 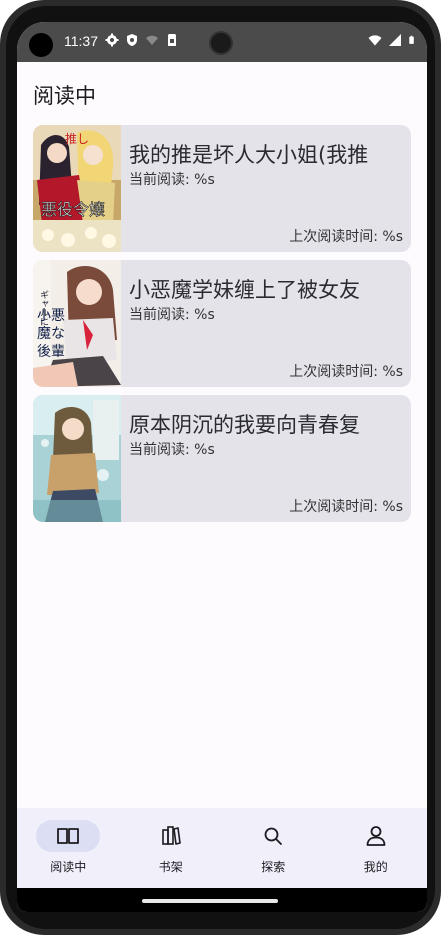 What do you see at coordinates (142, 40) in the screenshot?
I see `status-notification-icons` at bounding box center [142, 40].